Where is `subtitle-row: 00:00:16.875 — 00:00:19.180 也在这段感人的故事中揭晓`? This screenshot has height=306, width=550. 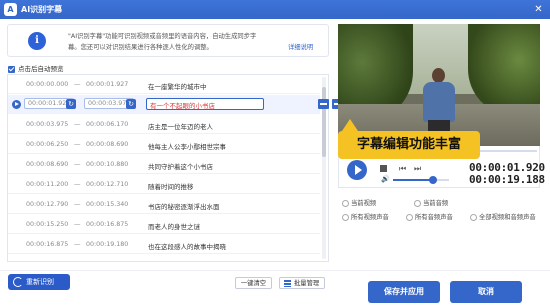 subtitle-row: 00:00:16.875 — 00:00:19.180 也在这段感人的故事中揭晓 is located at coordinates (164, 244).